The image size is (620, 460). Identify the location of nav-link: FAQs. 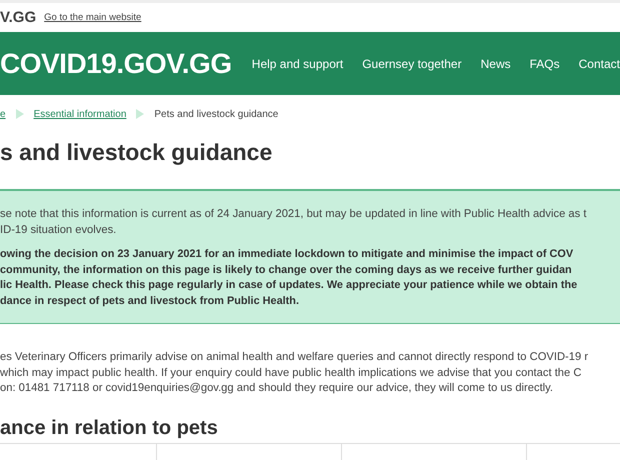
(545, 63).